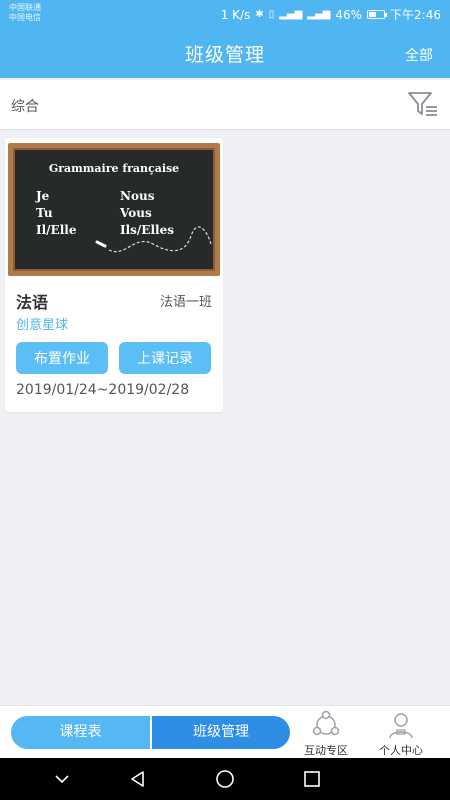  What do you see at coordinates (423, 104) in the screenshot?
I see `filter-icon` at bounding box center [423, 104].